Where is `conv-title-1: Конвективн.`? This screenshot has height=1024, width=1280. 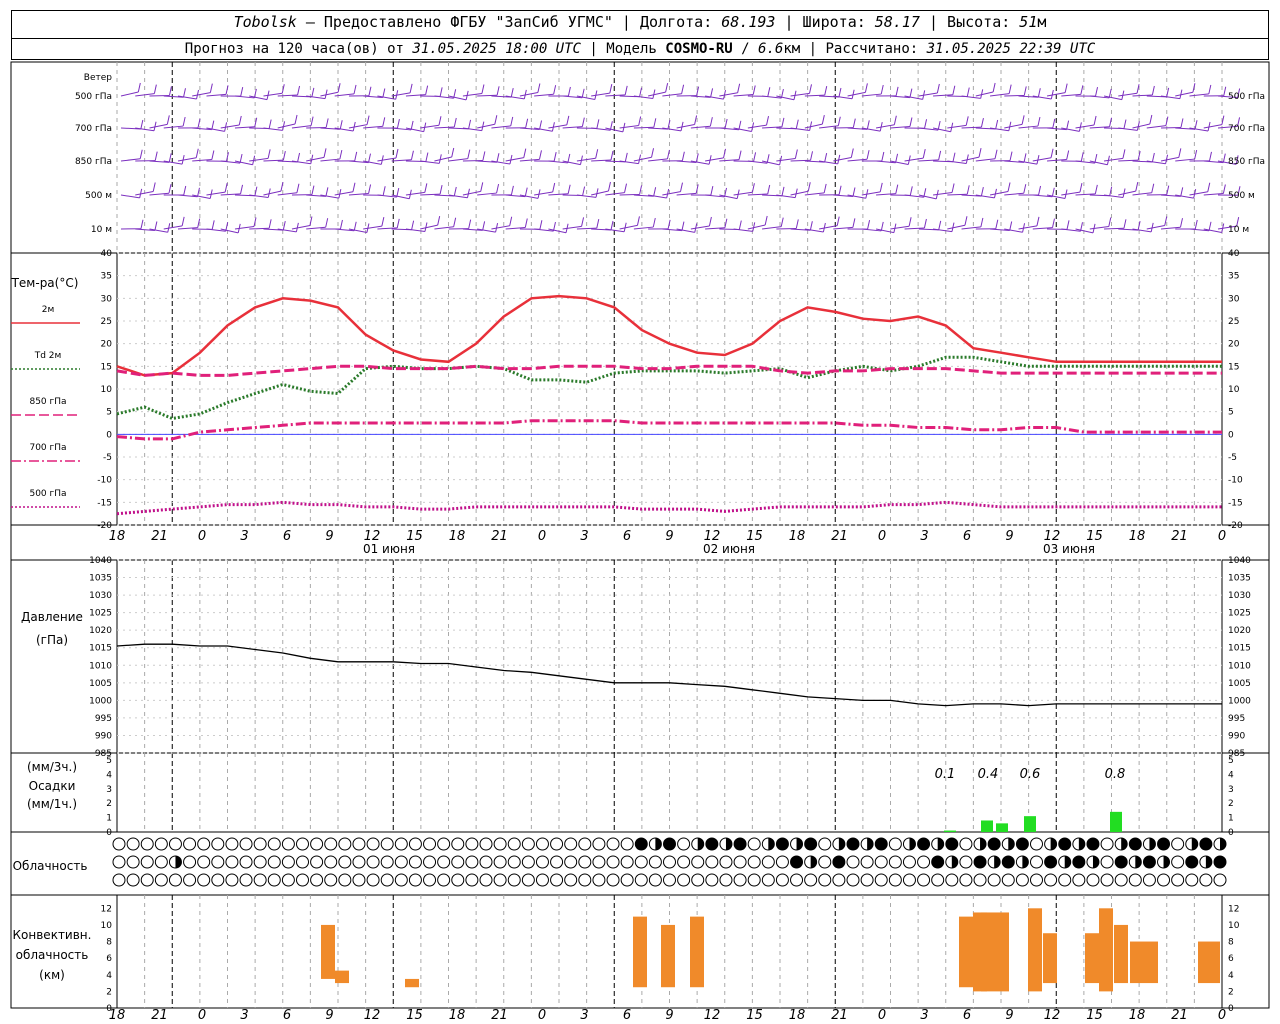
conv-title-1: Конвективн. is located at coordinates (52, 935).